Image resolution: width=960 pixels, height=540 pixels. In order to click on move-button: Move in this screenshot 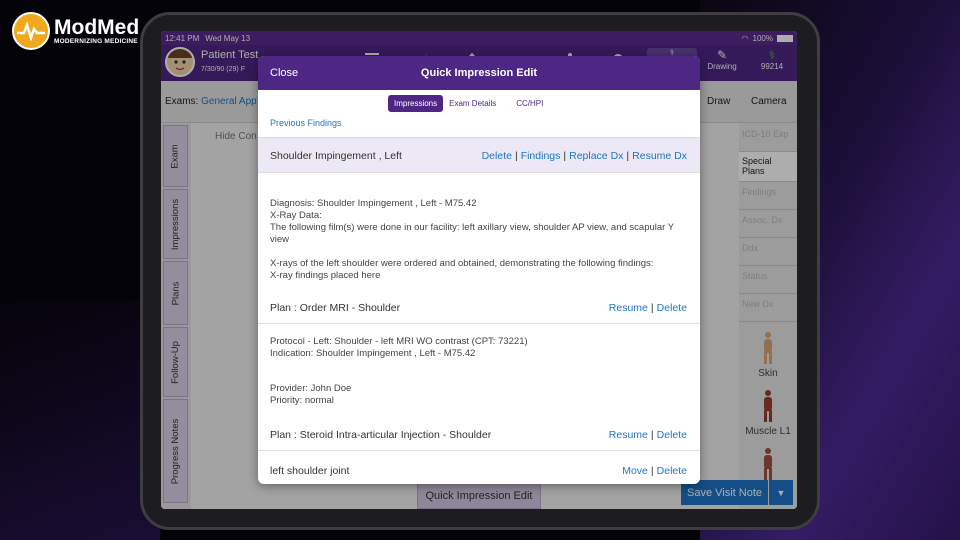, I will do `click(635, 471)`.